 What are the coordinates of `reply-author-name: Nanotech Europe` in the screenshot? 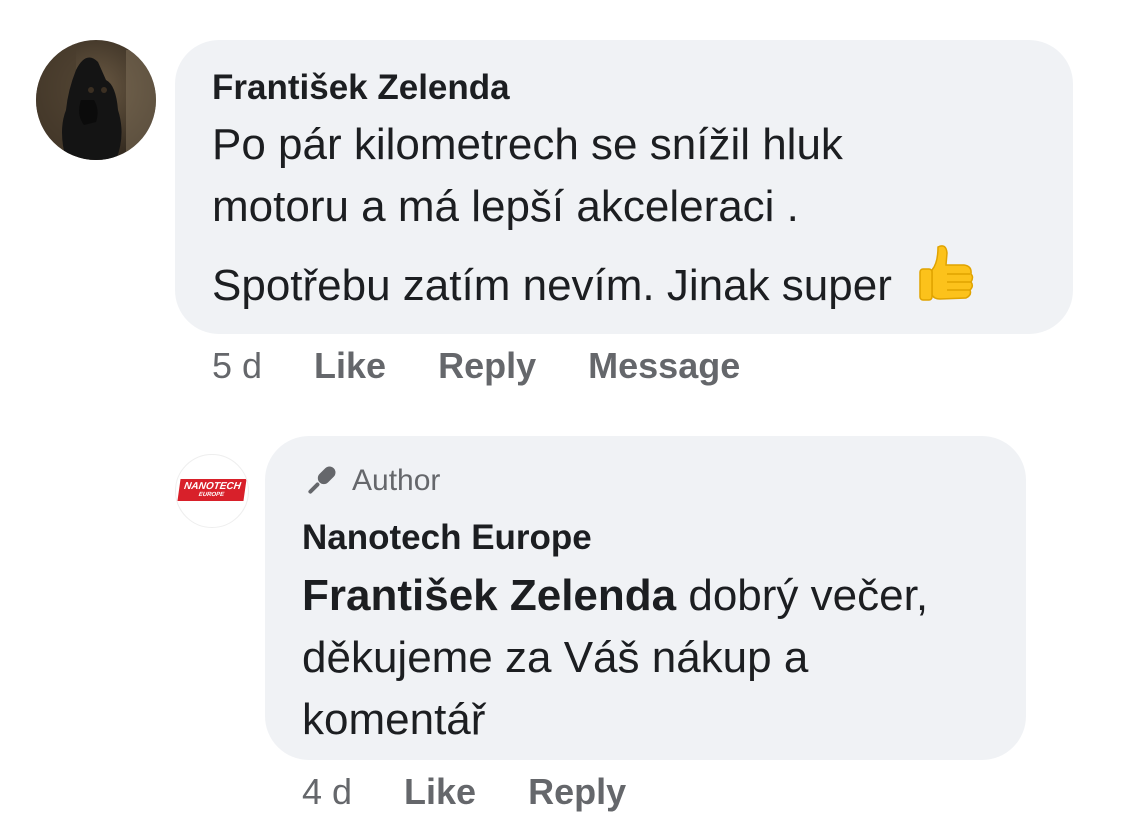 It's located at (447, 538).